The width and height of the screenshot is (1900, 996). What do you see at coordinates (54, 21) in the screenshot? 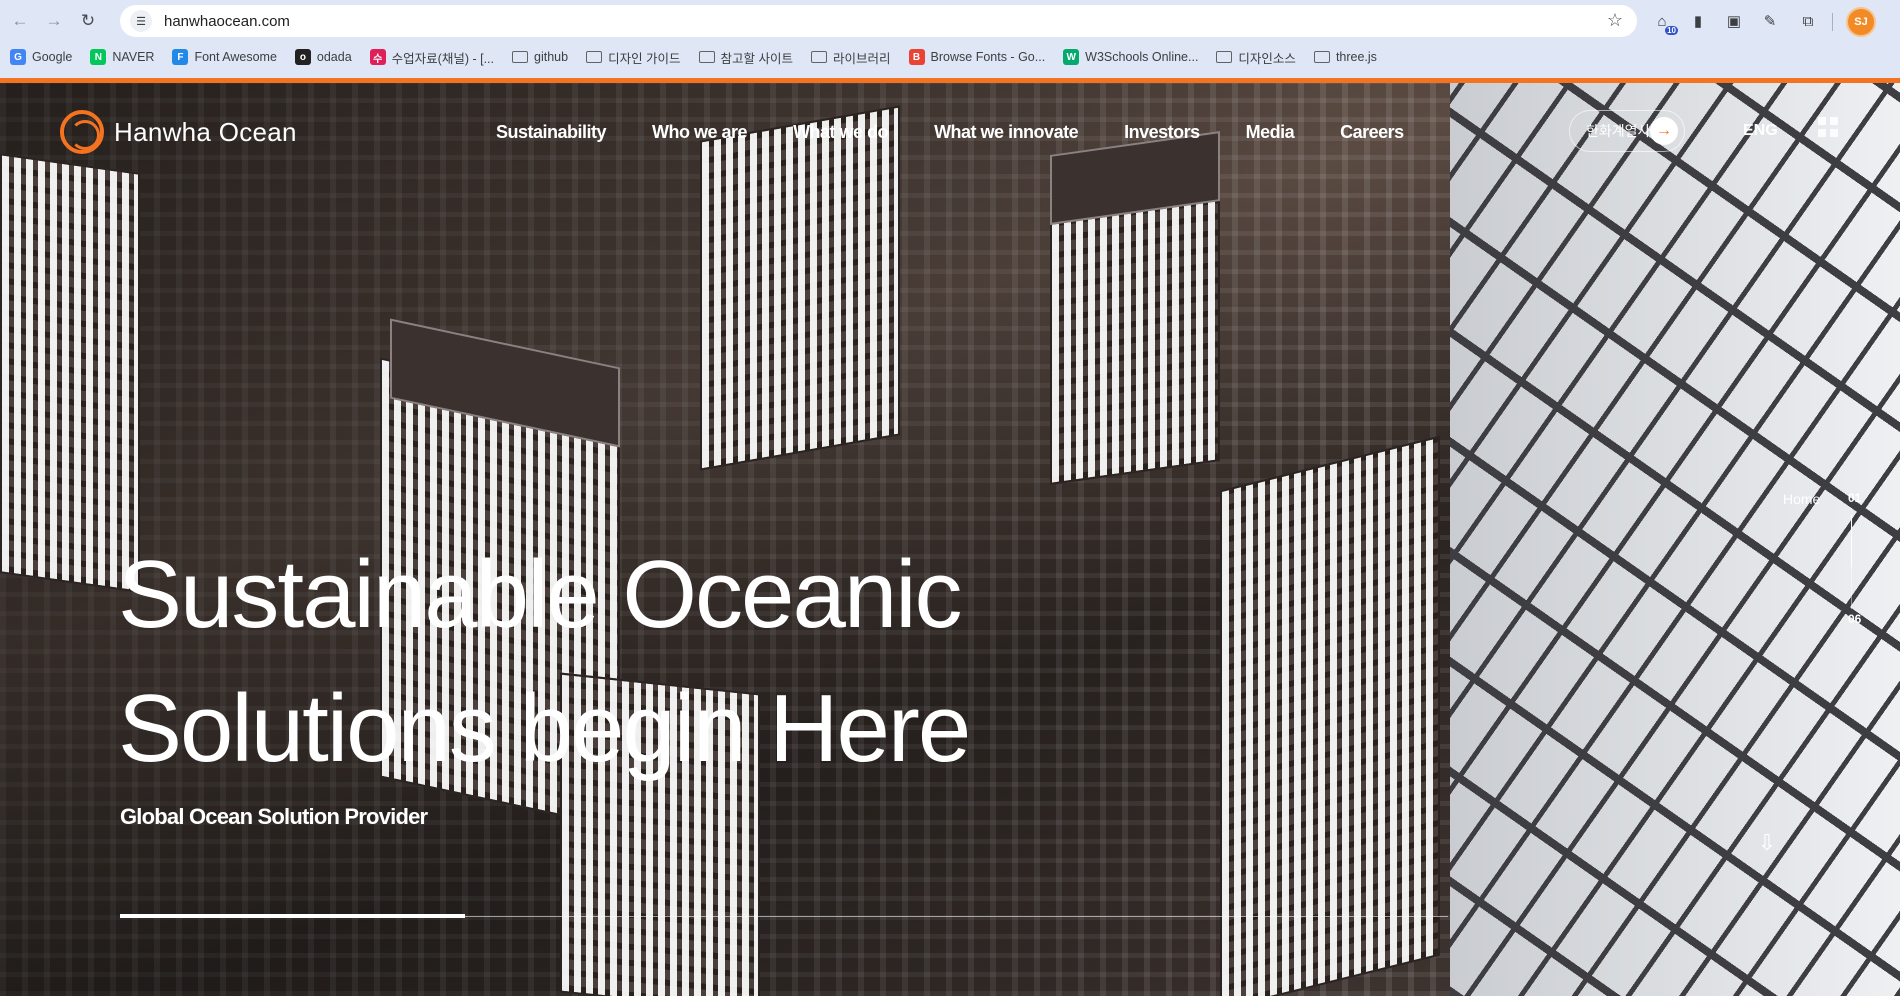
I see `forward-icon: →` at bounding box center [54, 21].